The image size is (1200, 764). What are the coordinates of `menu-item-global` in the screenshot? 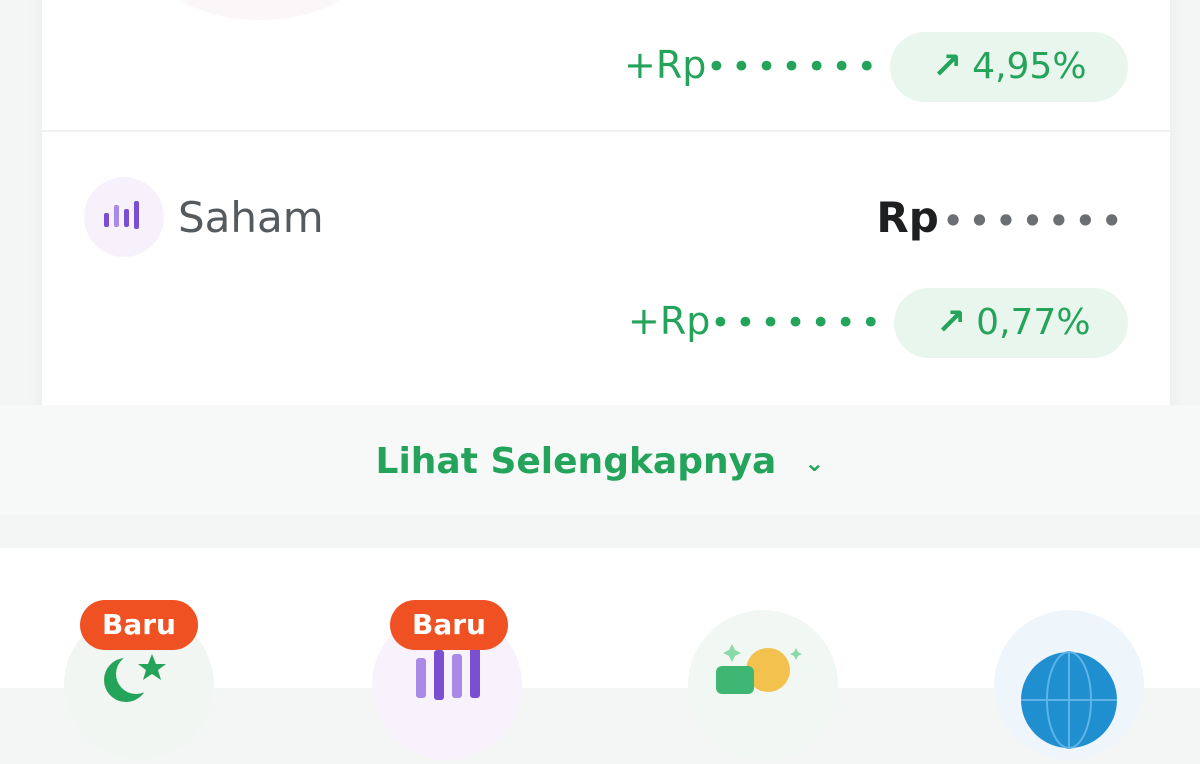 It's located at (1069, 685).